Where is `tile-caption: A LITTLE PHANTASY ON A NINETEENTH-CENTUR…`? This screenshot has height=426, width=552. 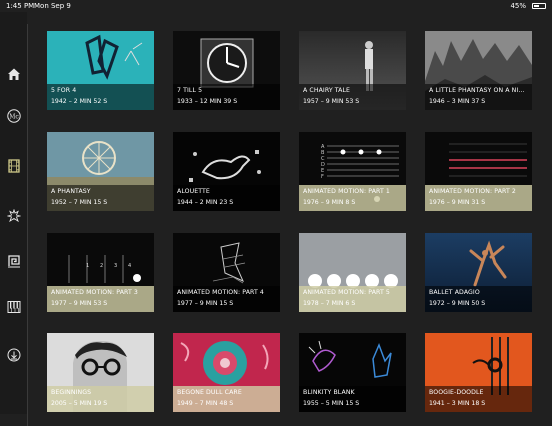
tile-caption: A LITTLE PHANTASY ON A NINETEENTH-CENTUR… is located at coordinates (478, 97).